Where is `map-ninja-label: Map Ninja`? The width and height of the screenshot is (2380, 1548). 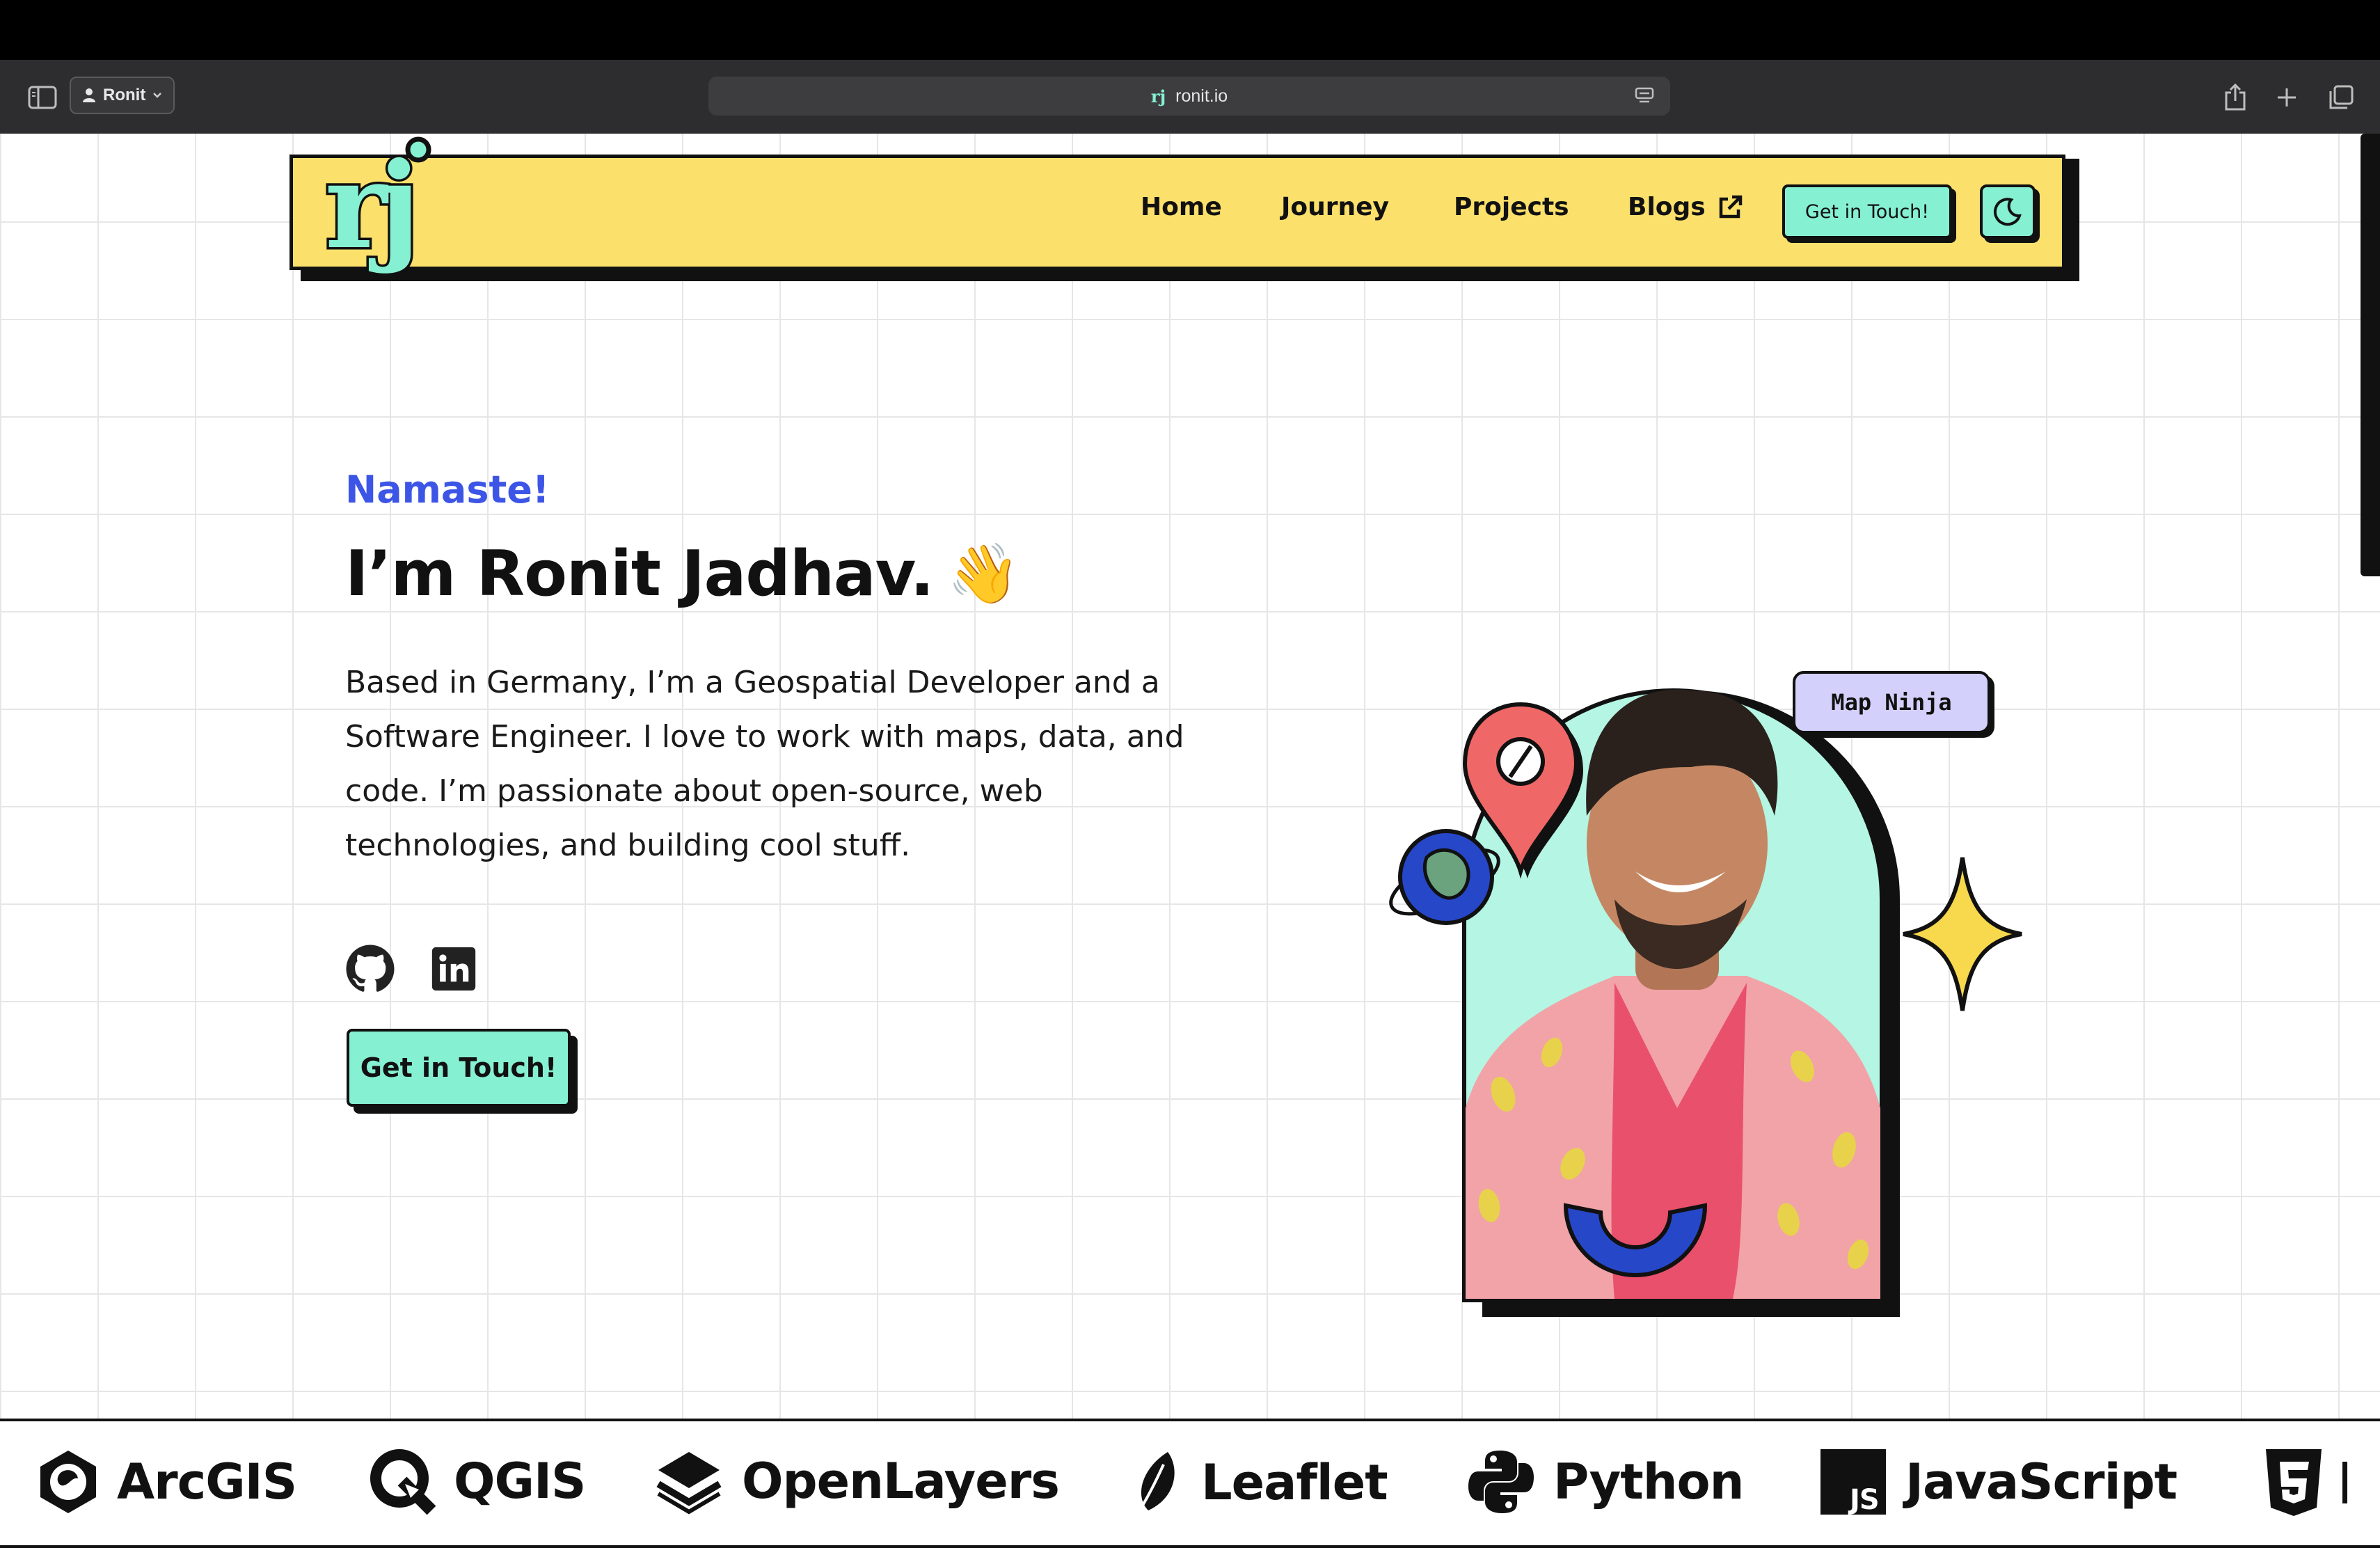
map-ninja-label: Map Ninja is located at coordinates (1892, 702).